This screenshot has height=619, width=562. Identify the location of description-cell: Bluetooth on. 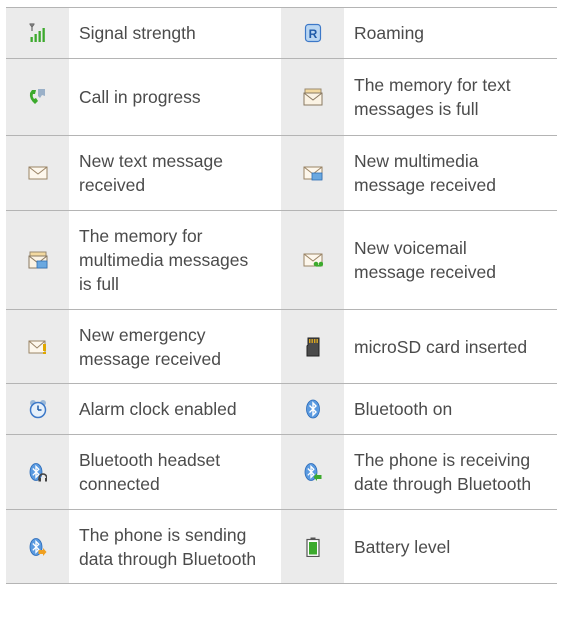
(450, 409).